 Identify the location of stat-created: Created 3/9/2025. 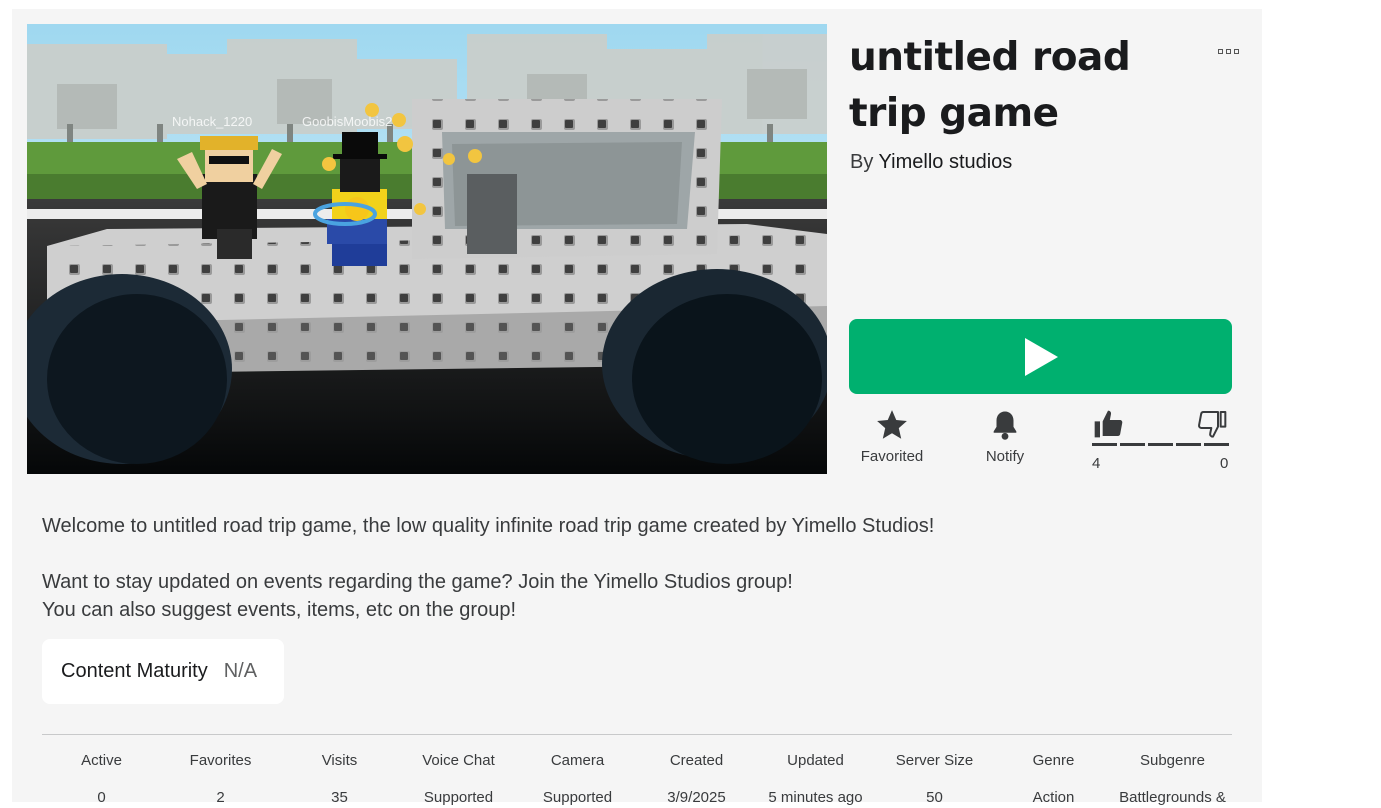
(696, 779).